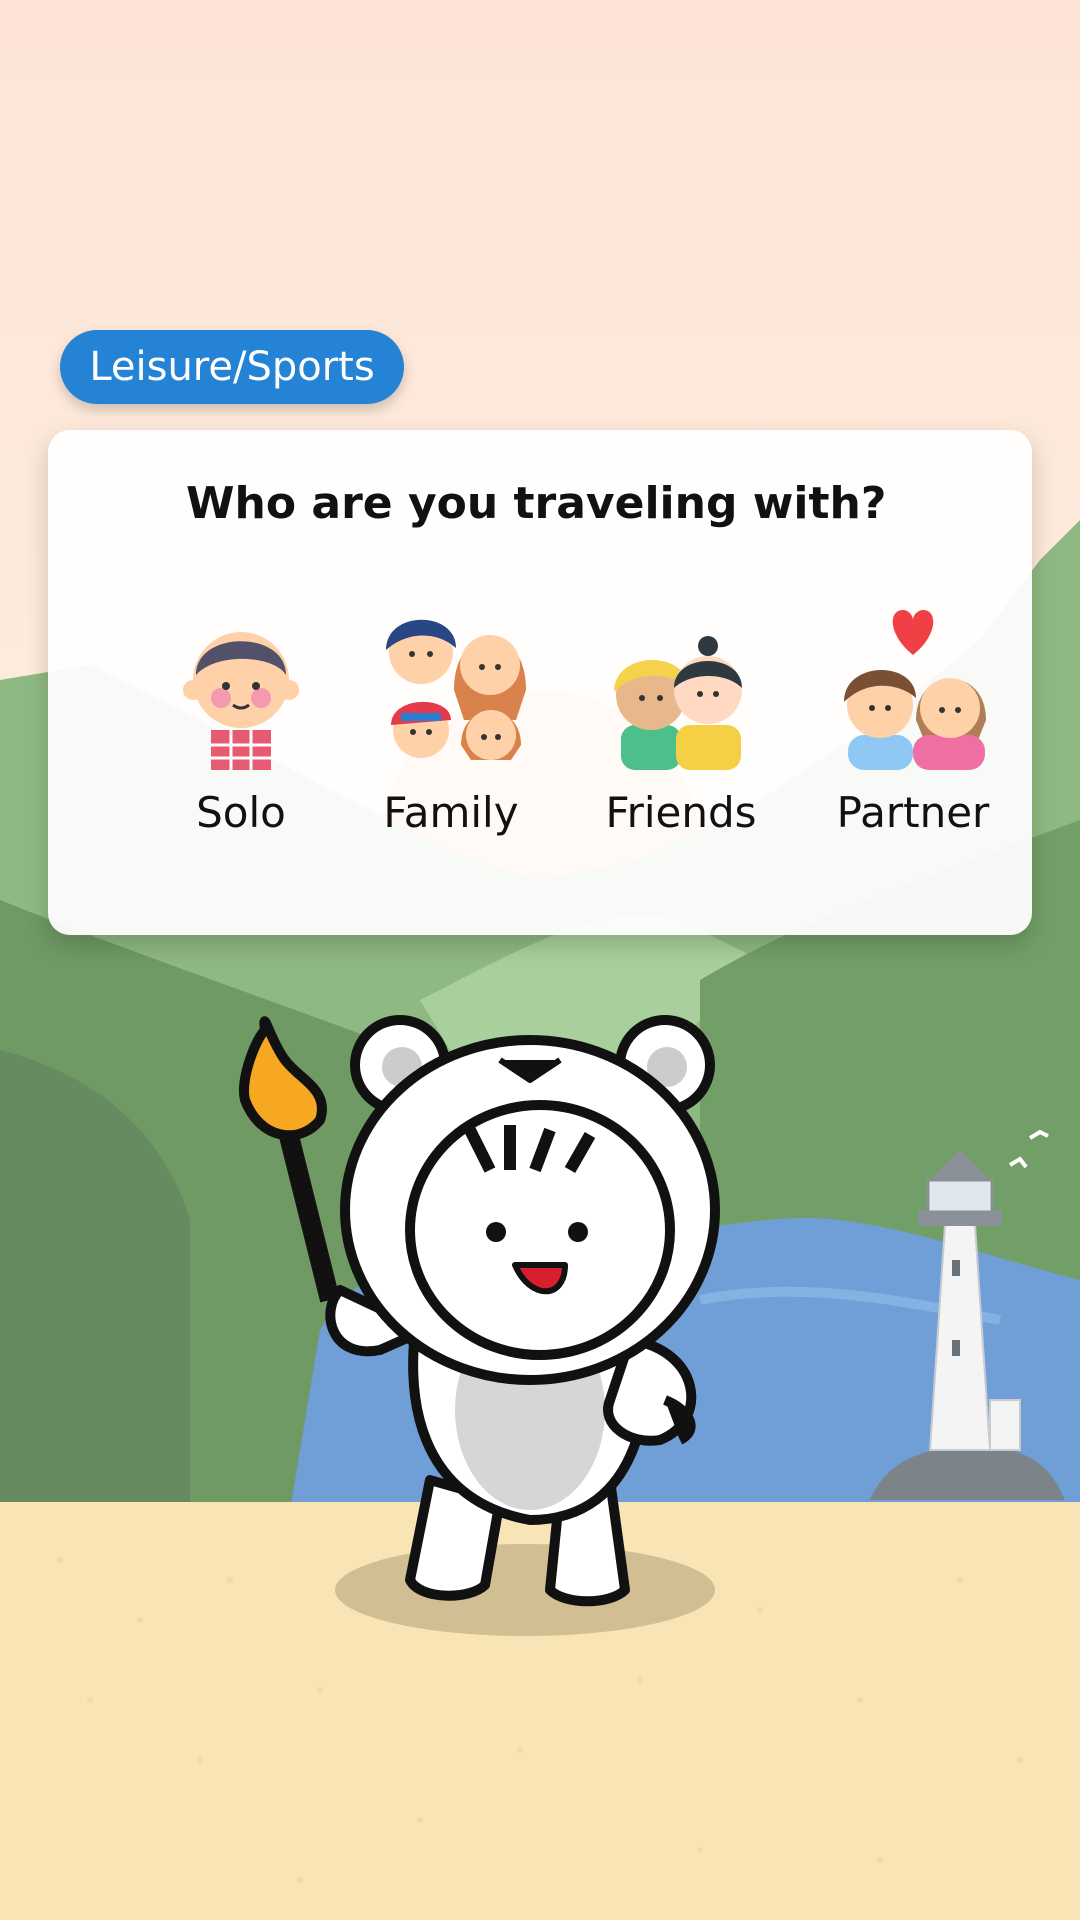  I want to click on option-partner: Partner, so click(913, 730).